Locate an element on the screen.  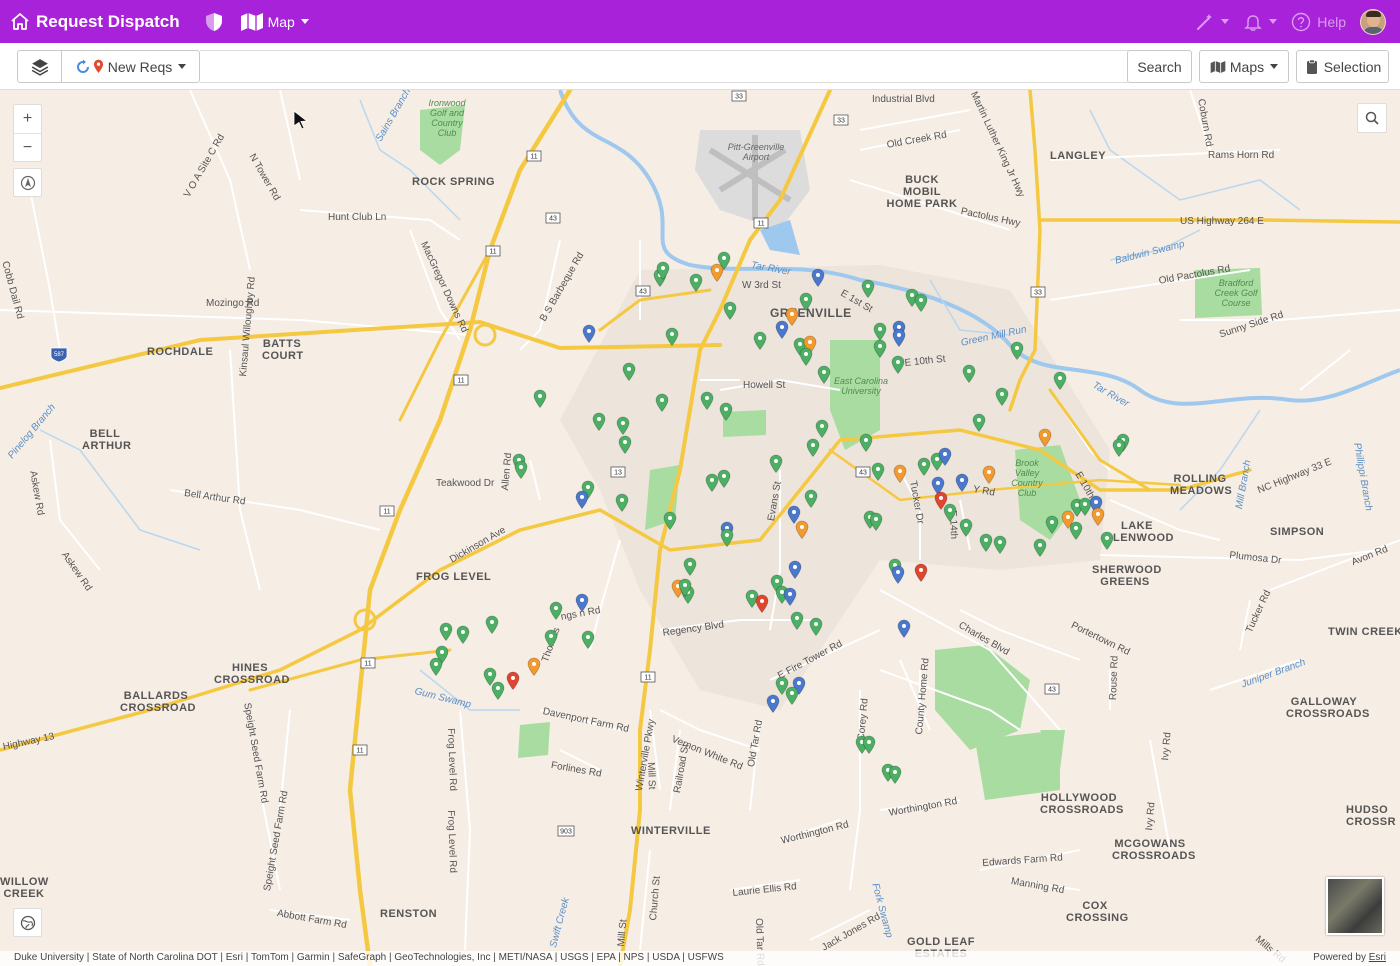
new-reqs-dropdown: New Reqs is located at coordinates (130, 66).